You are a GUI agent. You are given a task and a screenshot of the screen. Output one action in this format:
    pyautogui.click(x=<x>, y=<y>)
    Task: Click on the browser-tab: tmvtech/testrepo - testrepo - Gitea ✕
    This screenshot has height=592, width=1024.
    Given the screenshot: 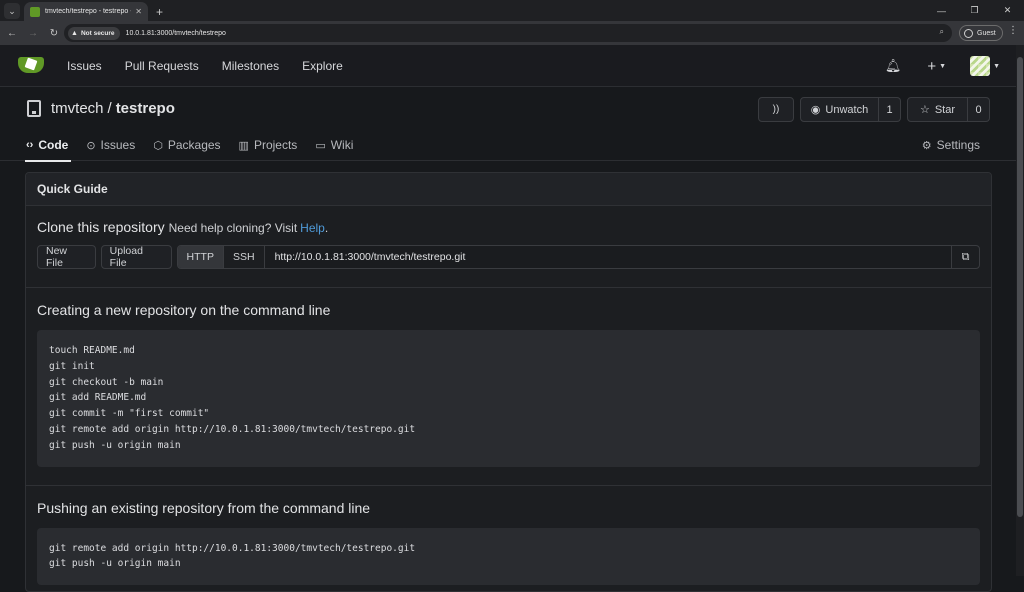 What is the action you would take?
    pyautogui.click(x=86, y=11)
    